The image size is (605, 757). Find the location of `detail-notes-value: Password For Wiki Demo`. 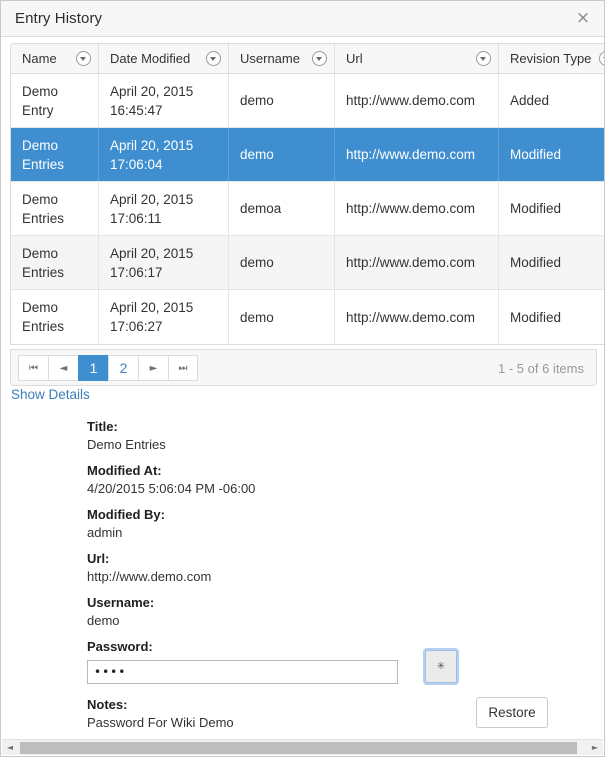

detail-notes-value: Password For Wiki Demo is located at coordinates (160, 722).